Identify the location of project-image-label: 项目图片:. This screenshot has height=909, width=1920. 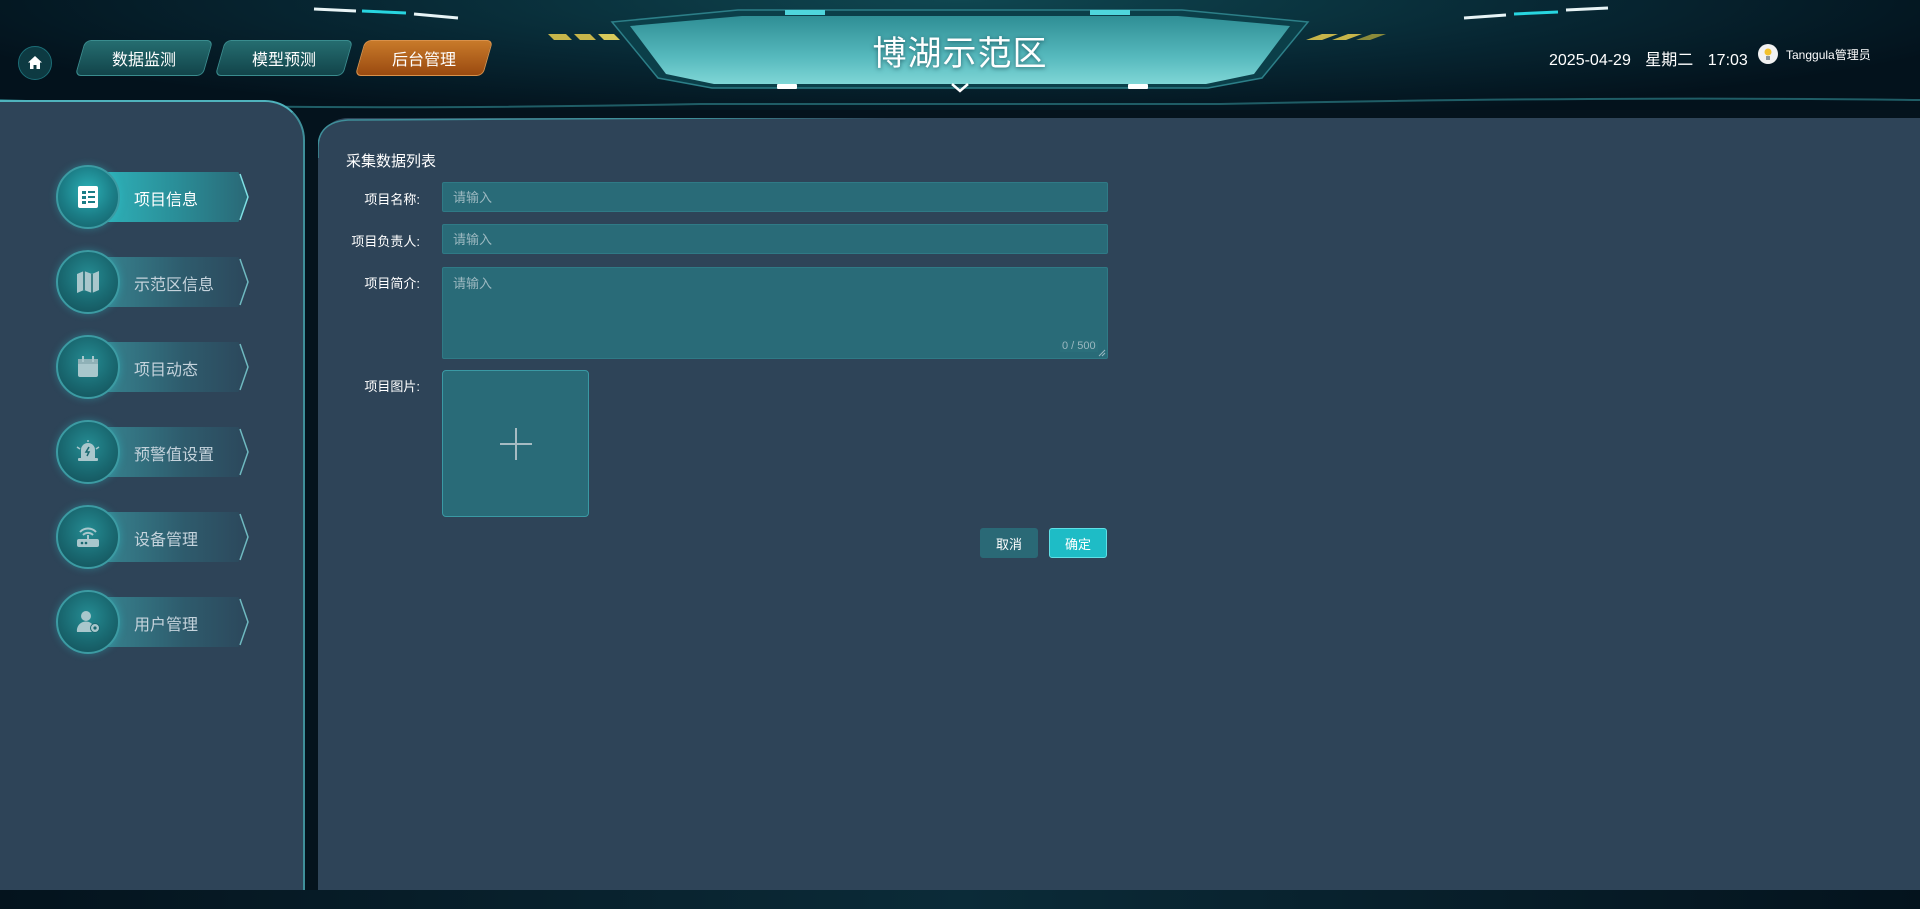
(392, 386).